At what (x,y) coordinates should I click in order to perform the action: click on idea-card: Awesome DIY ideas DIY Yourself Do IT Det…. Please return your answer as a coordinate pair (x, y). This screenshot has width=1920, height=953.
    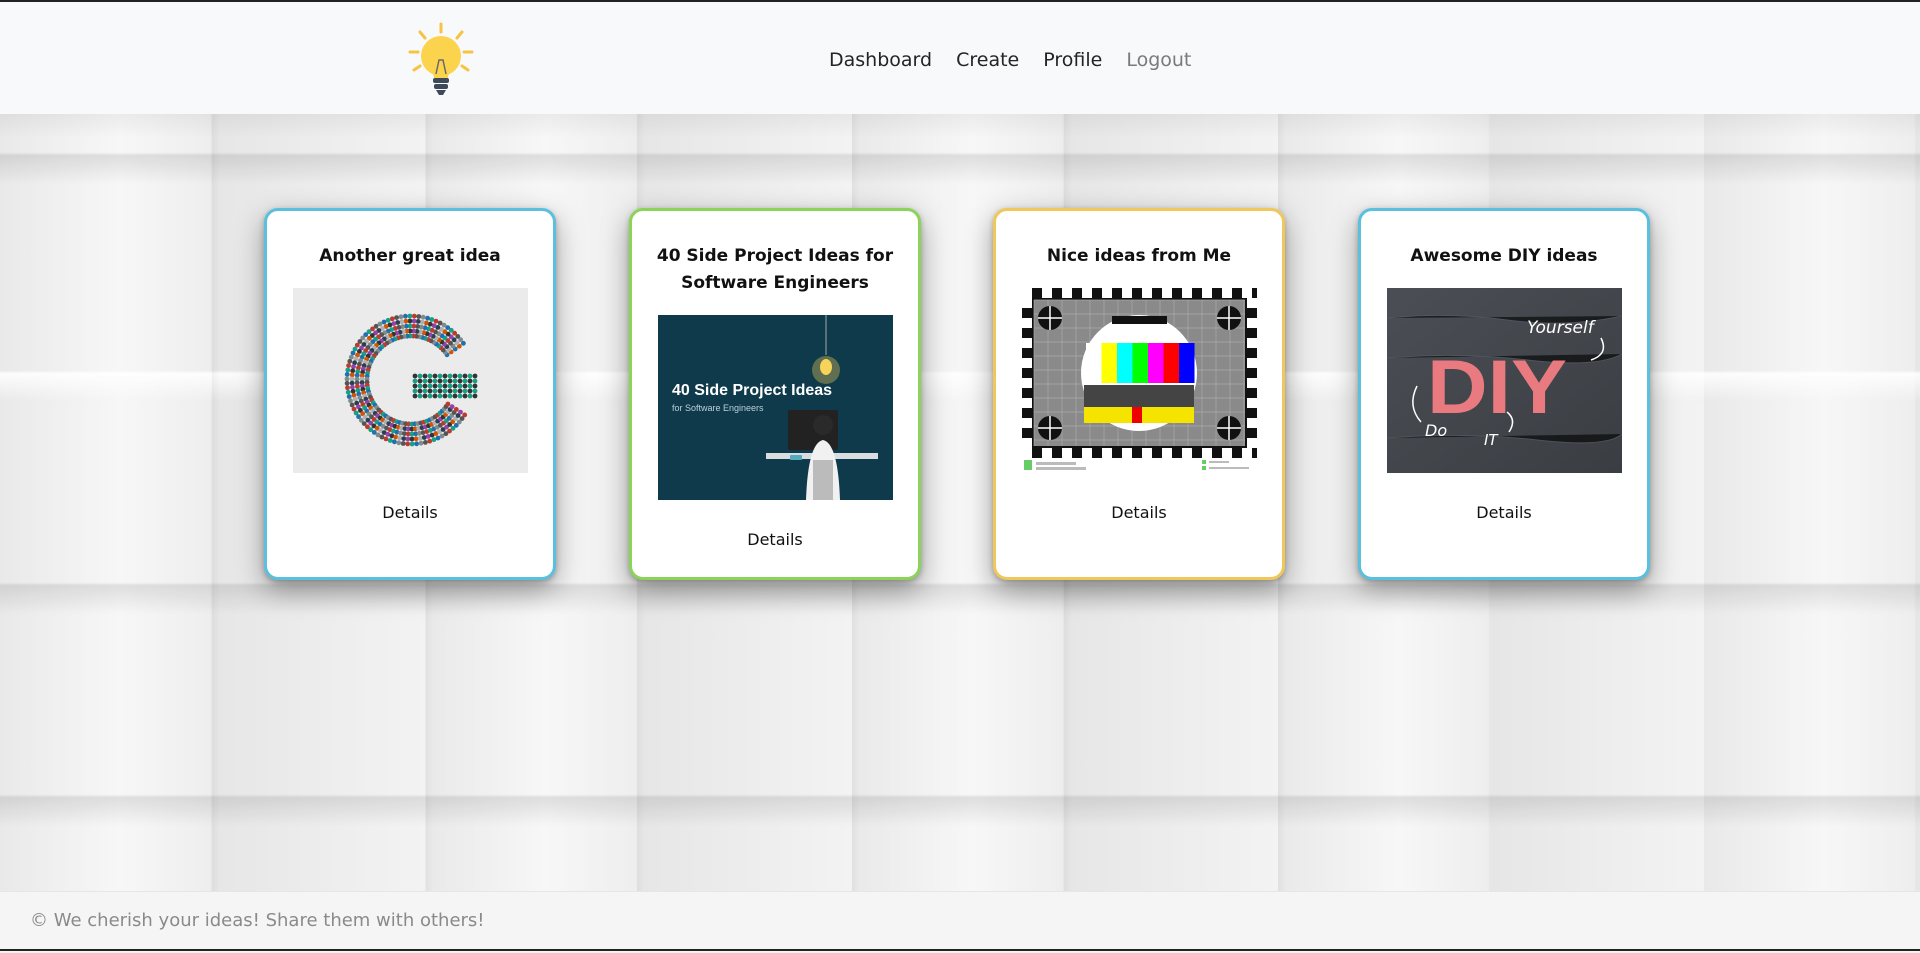
    Looking at the image, I should click on (1504, 394).